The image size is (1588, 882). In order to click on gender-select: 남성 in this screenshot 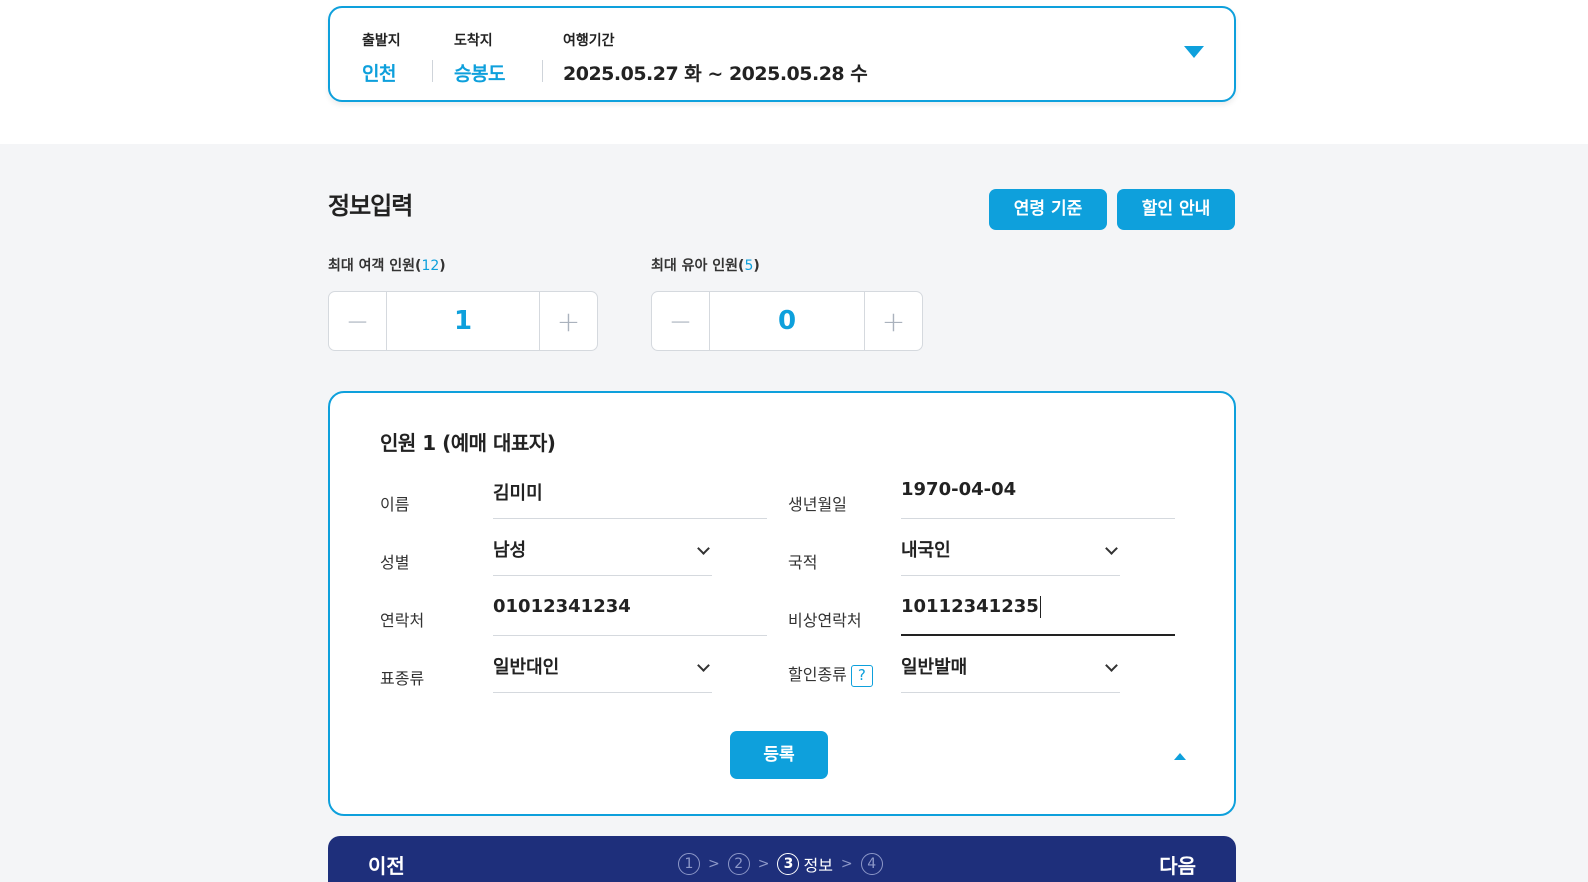, I will do `click(602, 556)`.